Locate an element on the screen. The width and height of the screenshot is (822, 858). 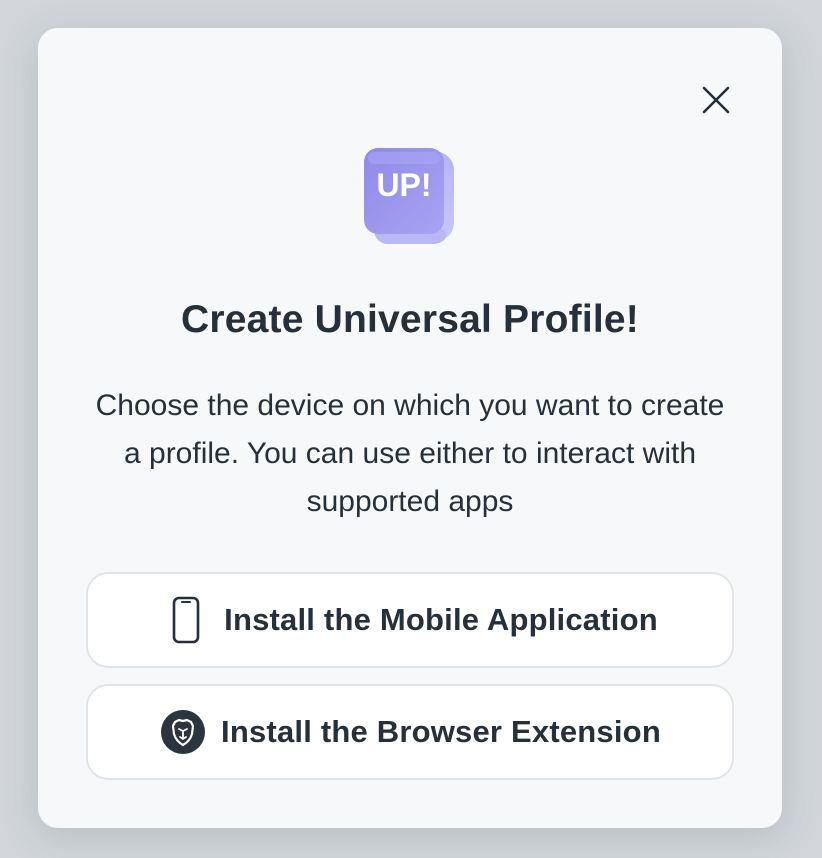
install-mobile-app-button: Install the Mobile Application is located at coordinates (410, 620).